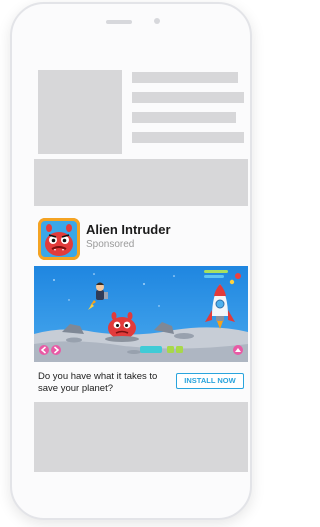 The image size is (320, 527). I want to click on red-alien-monster-icon, so click(59, 239).